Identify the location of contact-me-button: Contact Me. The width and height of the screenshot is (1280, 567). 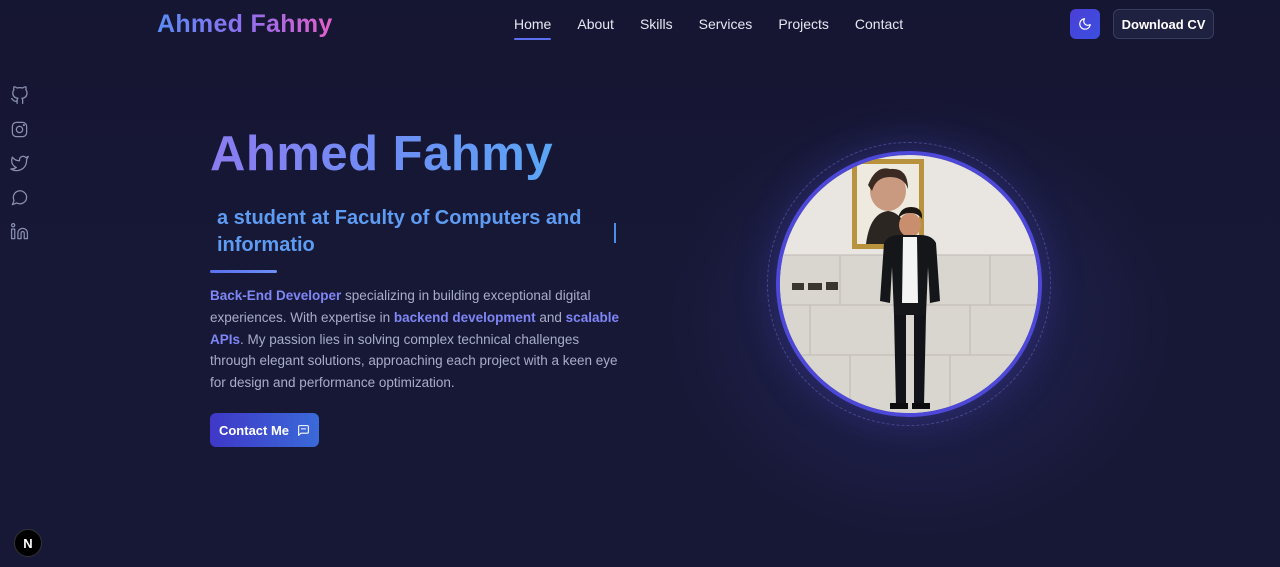
(264, 430).